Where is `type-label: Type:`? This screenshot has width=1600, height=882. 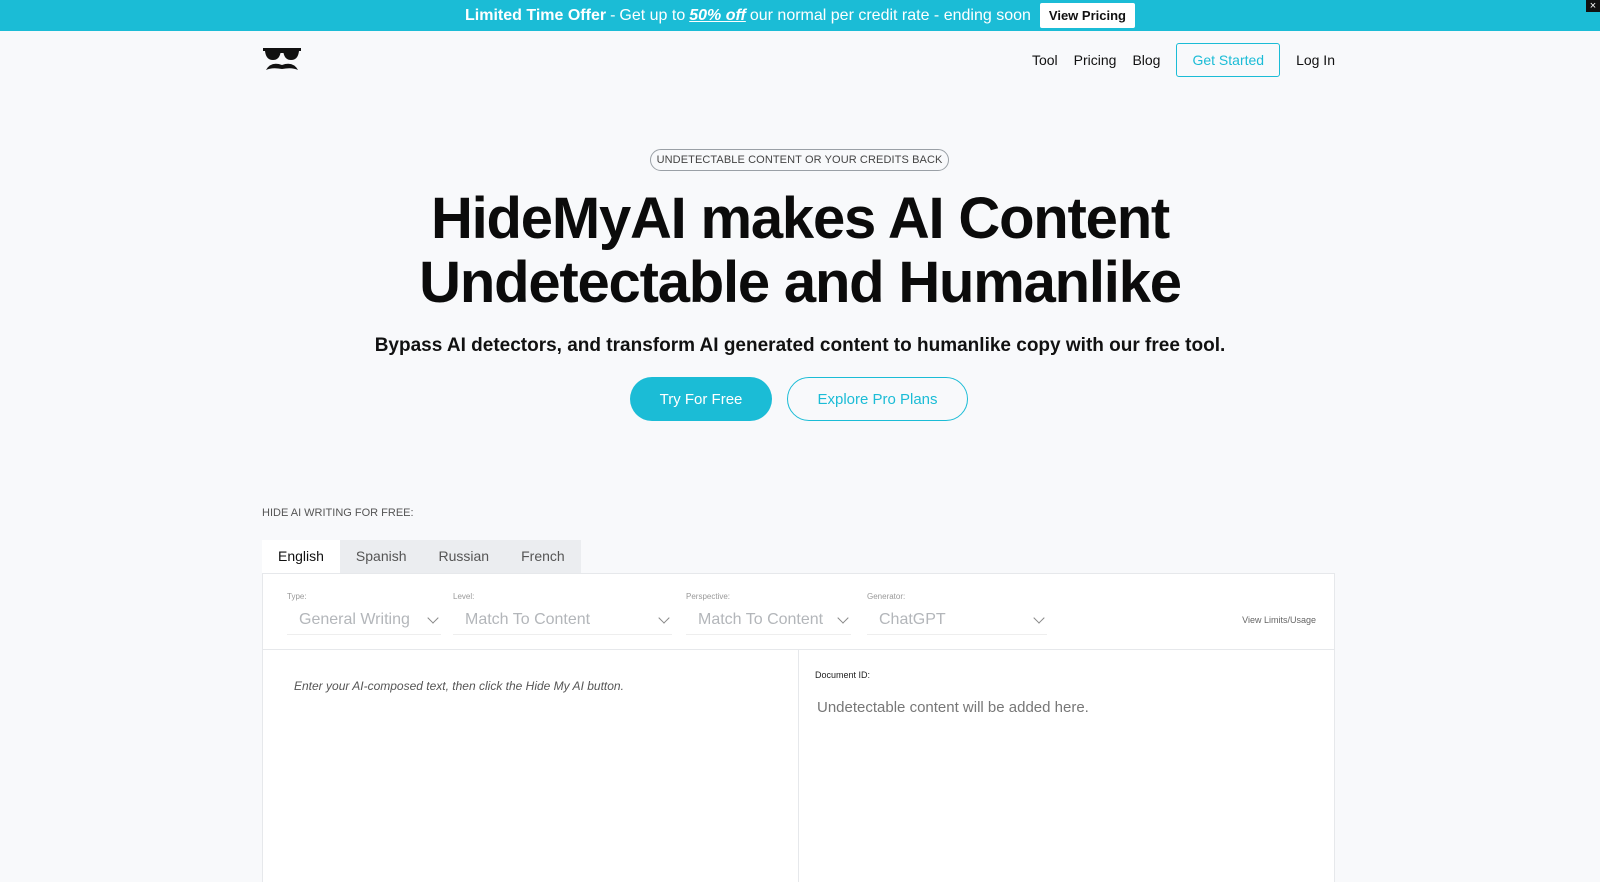 type-label: Type: is located at coordinates (297, 596).